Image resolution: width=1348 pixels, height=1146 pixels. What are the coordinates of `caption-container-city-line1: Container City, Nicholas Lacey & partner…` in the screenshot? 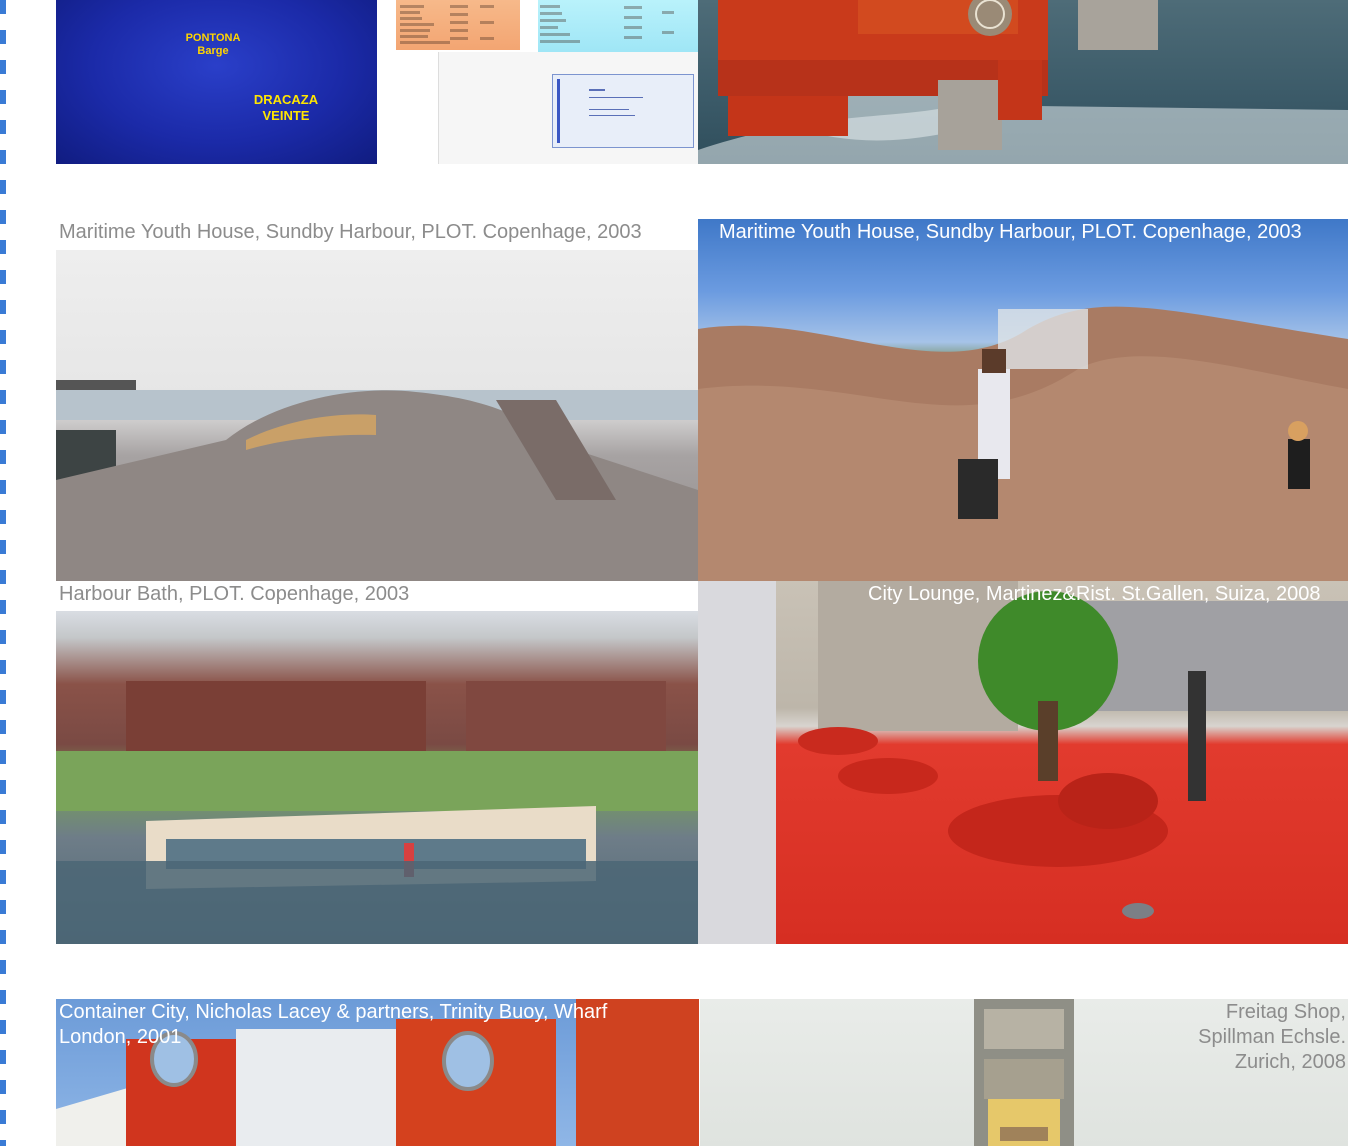 It's located at (333, 1012).